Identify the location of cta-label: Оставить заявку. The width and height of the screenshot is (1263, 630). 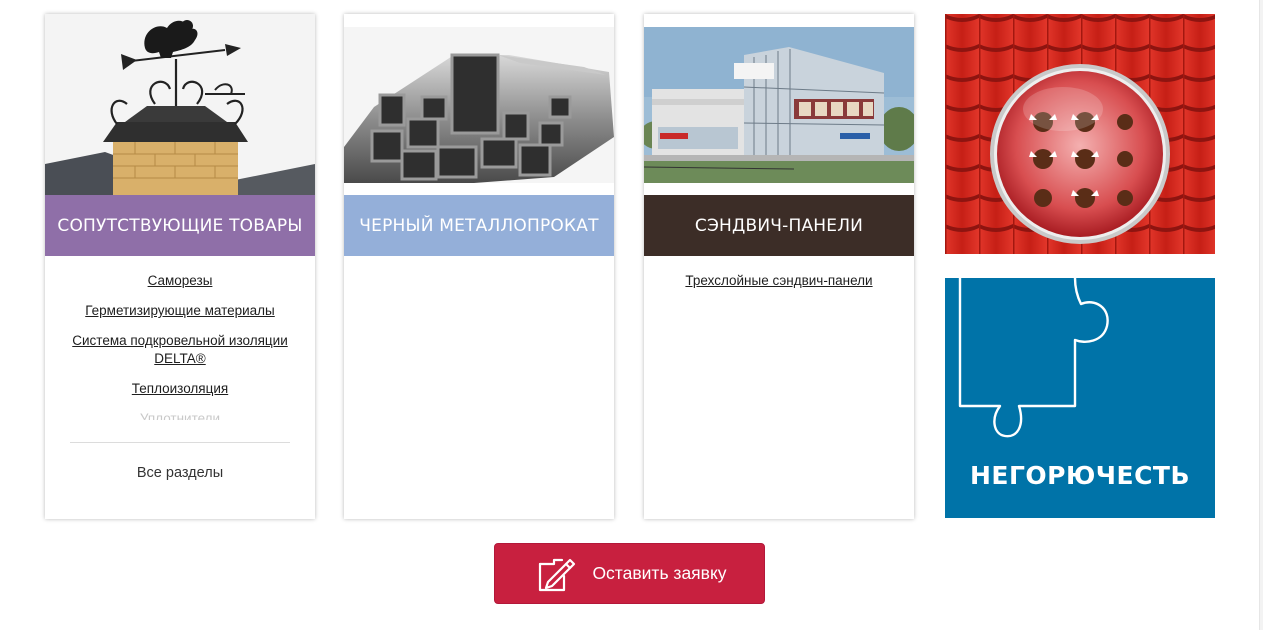
(659, 573).